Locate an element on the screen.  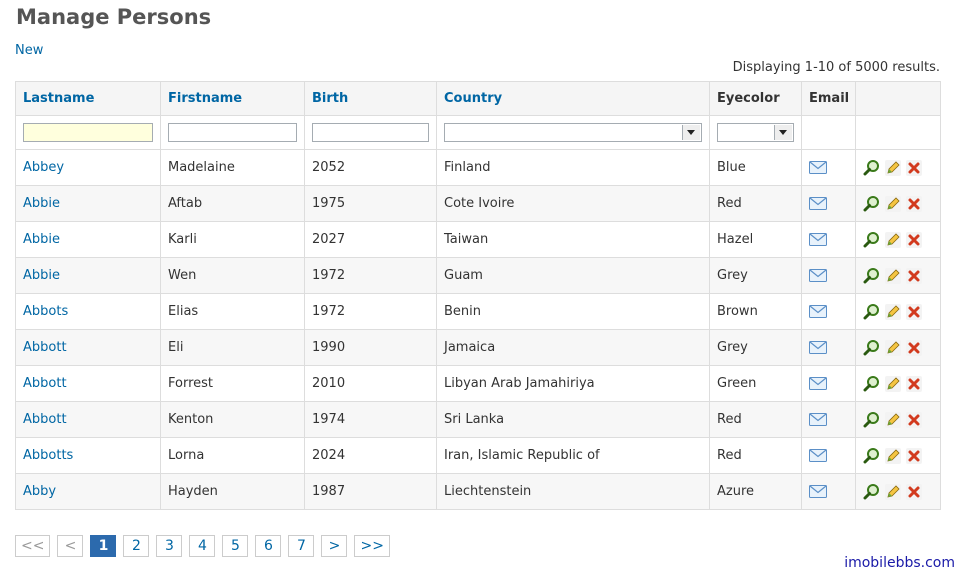
column-header-firstname: Firstname is located at coordinates (232, 98).